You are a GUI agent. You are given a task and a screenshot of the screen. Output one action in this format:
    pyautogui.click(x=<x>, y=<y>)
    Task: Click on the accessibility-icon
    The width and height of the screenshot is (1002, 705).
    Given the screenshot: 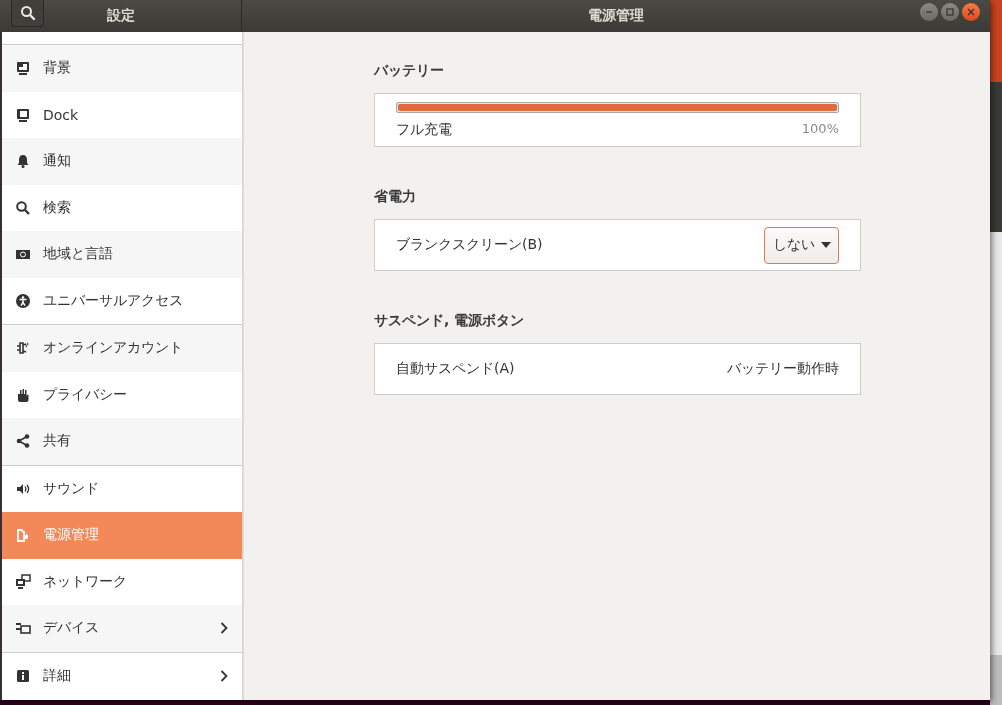 What is the action you would take?
    pyautogui.click(x=23, y=300)
    